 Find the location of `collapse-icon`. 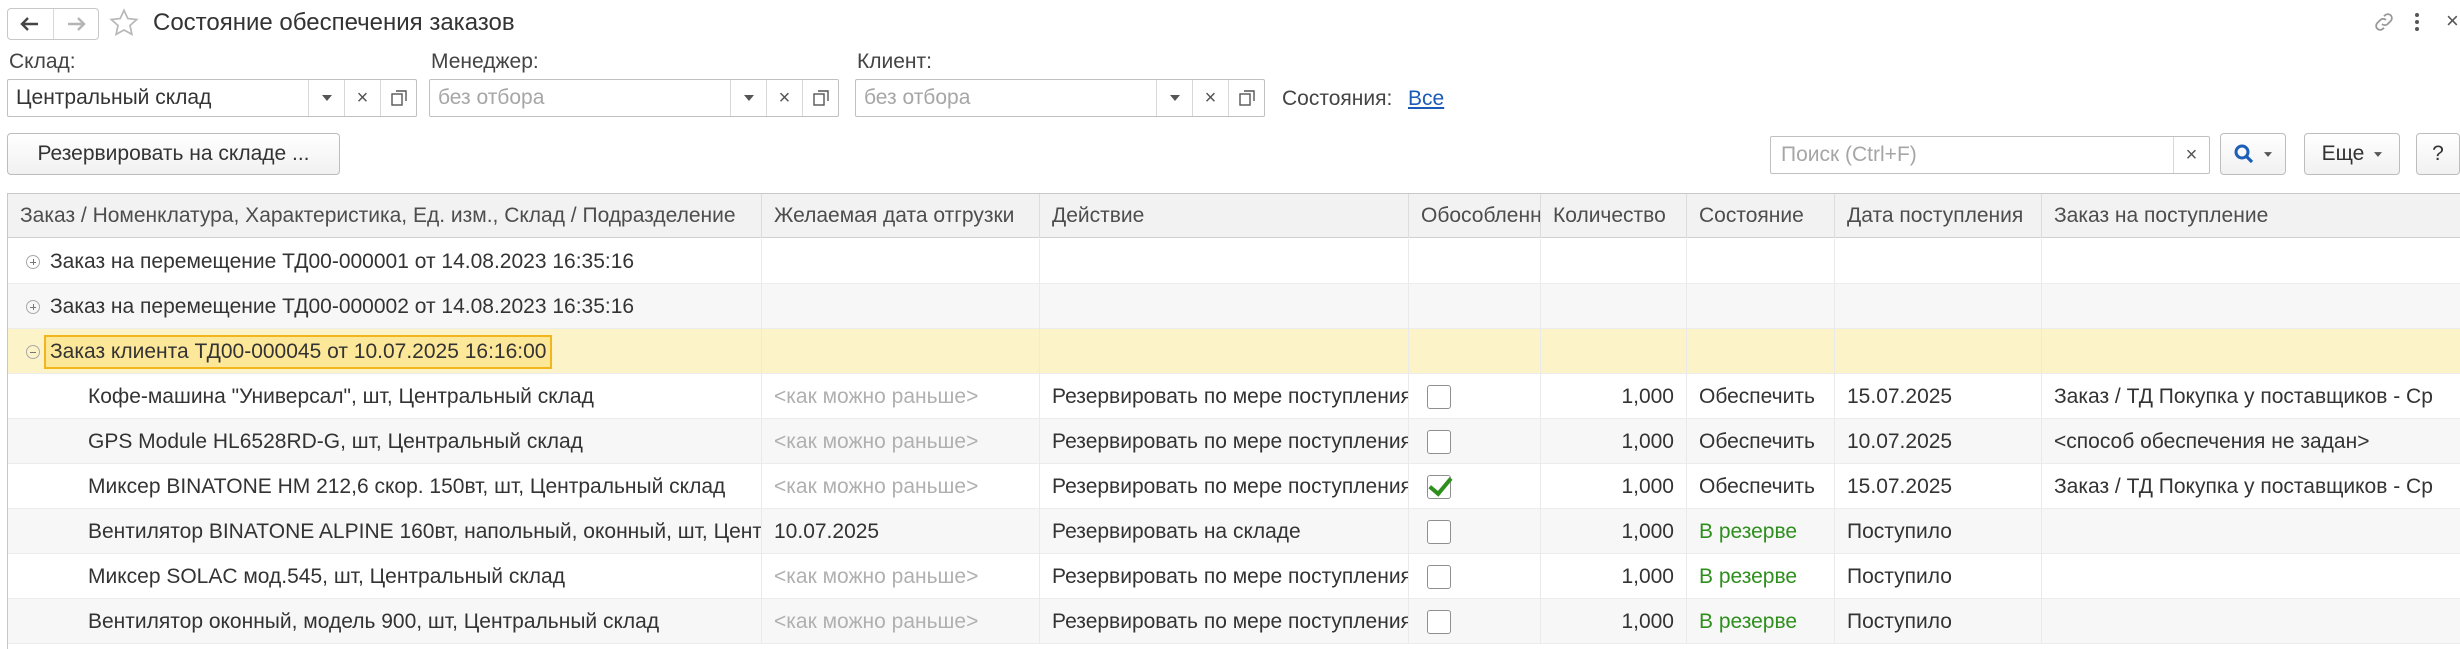

collapse-icon is located at coordinates (33, 351).